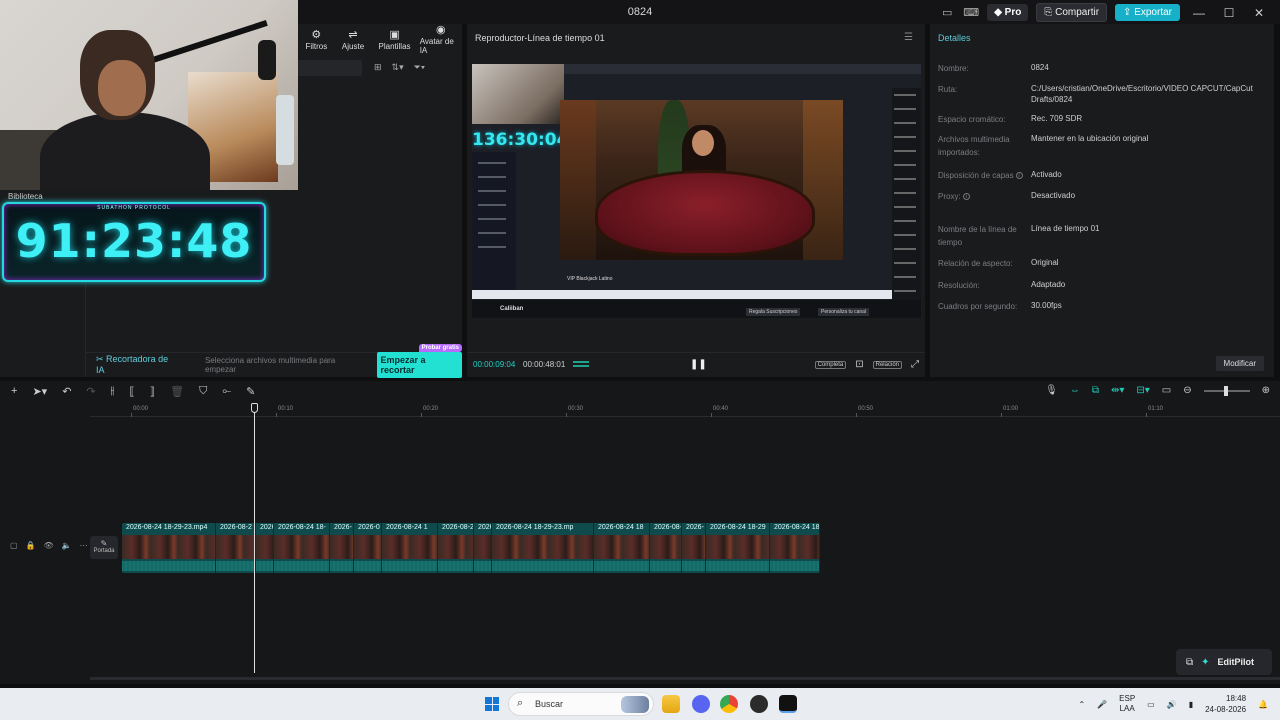  I want to click on auto-reframe-icon: ✎, so click(250, 391).